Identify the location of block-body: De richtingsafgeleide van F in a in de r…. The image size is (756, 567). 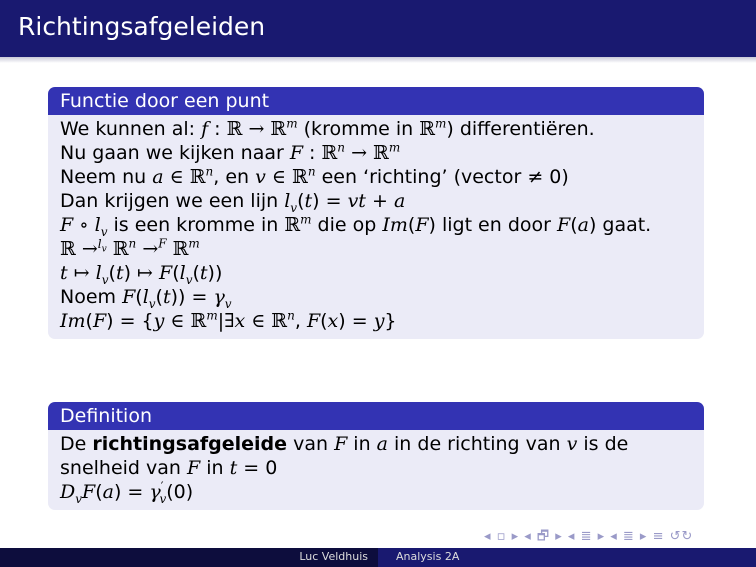
(376, 470).